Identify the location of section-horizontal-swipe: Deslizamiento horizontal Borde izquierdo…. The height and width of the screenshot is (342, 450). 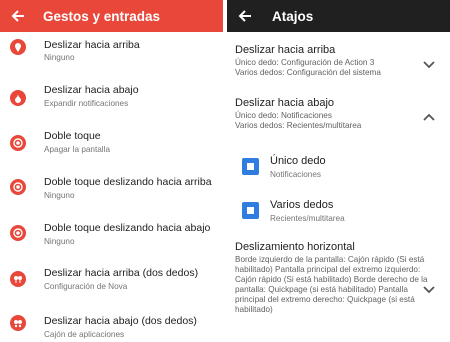
(332, 278).